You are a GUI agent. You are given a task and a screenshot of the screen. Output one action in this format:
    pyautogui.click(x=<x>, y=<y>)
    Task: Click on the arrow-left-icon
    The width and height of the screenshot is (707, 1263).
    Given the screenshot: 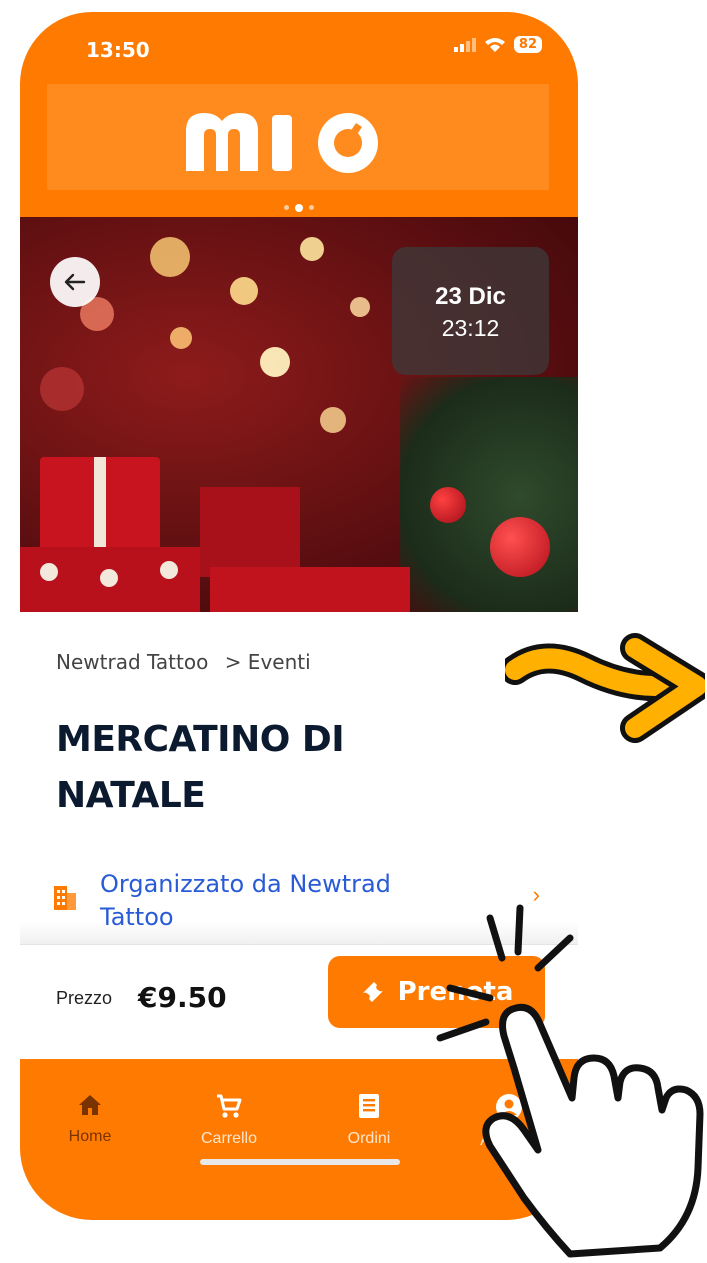 What is the action you would take?
    pyautogui.click(x=75, y=282)
    